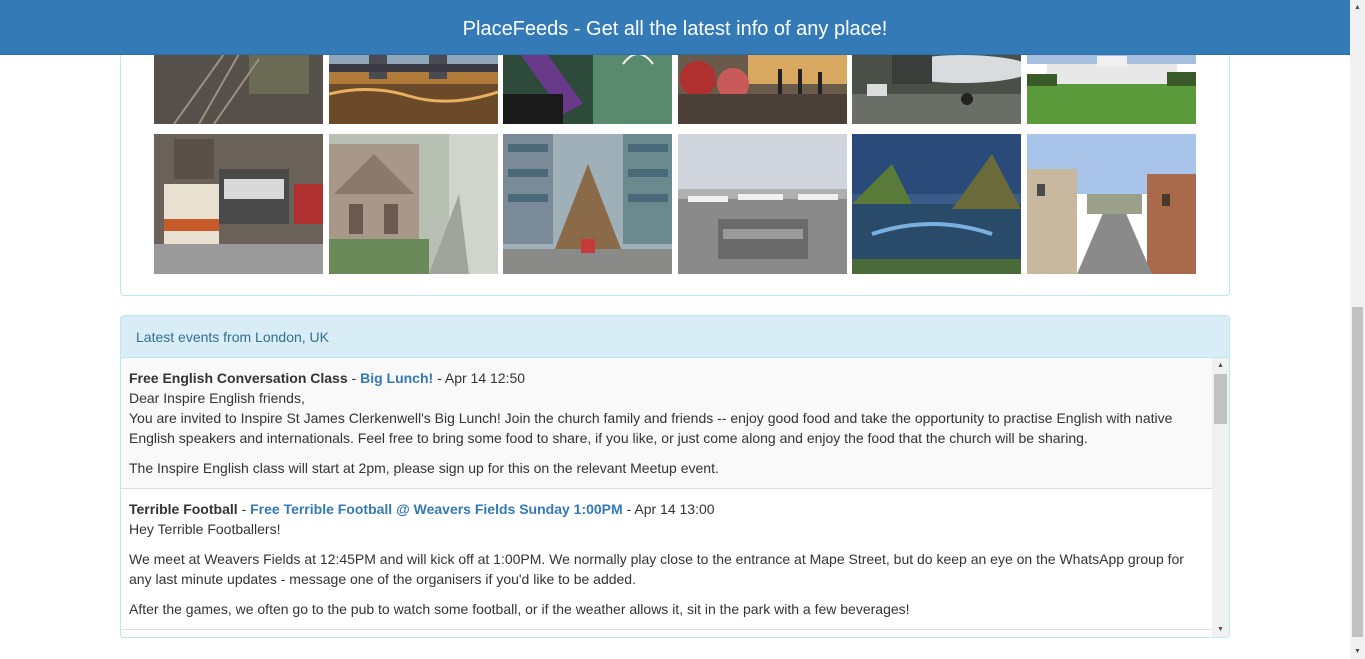  What do you see at coordinates (1220, 497) in the screenshot?
I see `events-scrollbar: ▲ ▼` at bounding box center [1220, 497].